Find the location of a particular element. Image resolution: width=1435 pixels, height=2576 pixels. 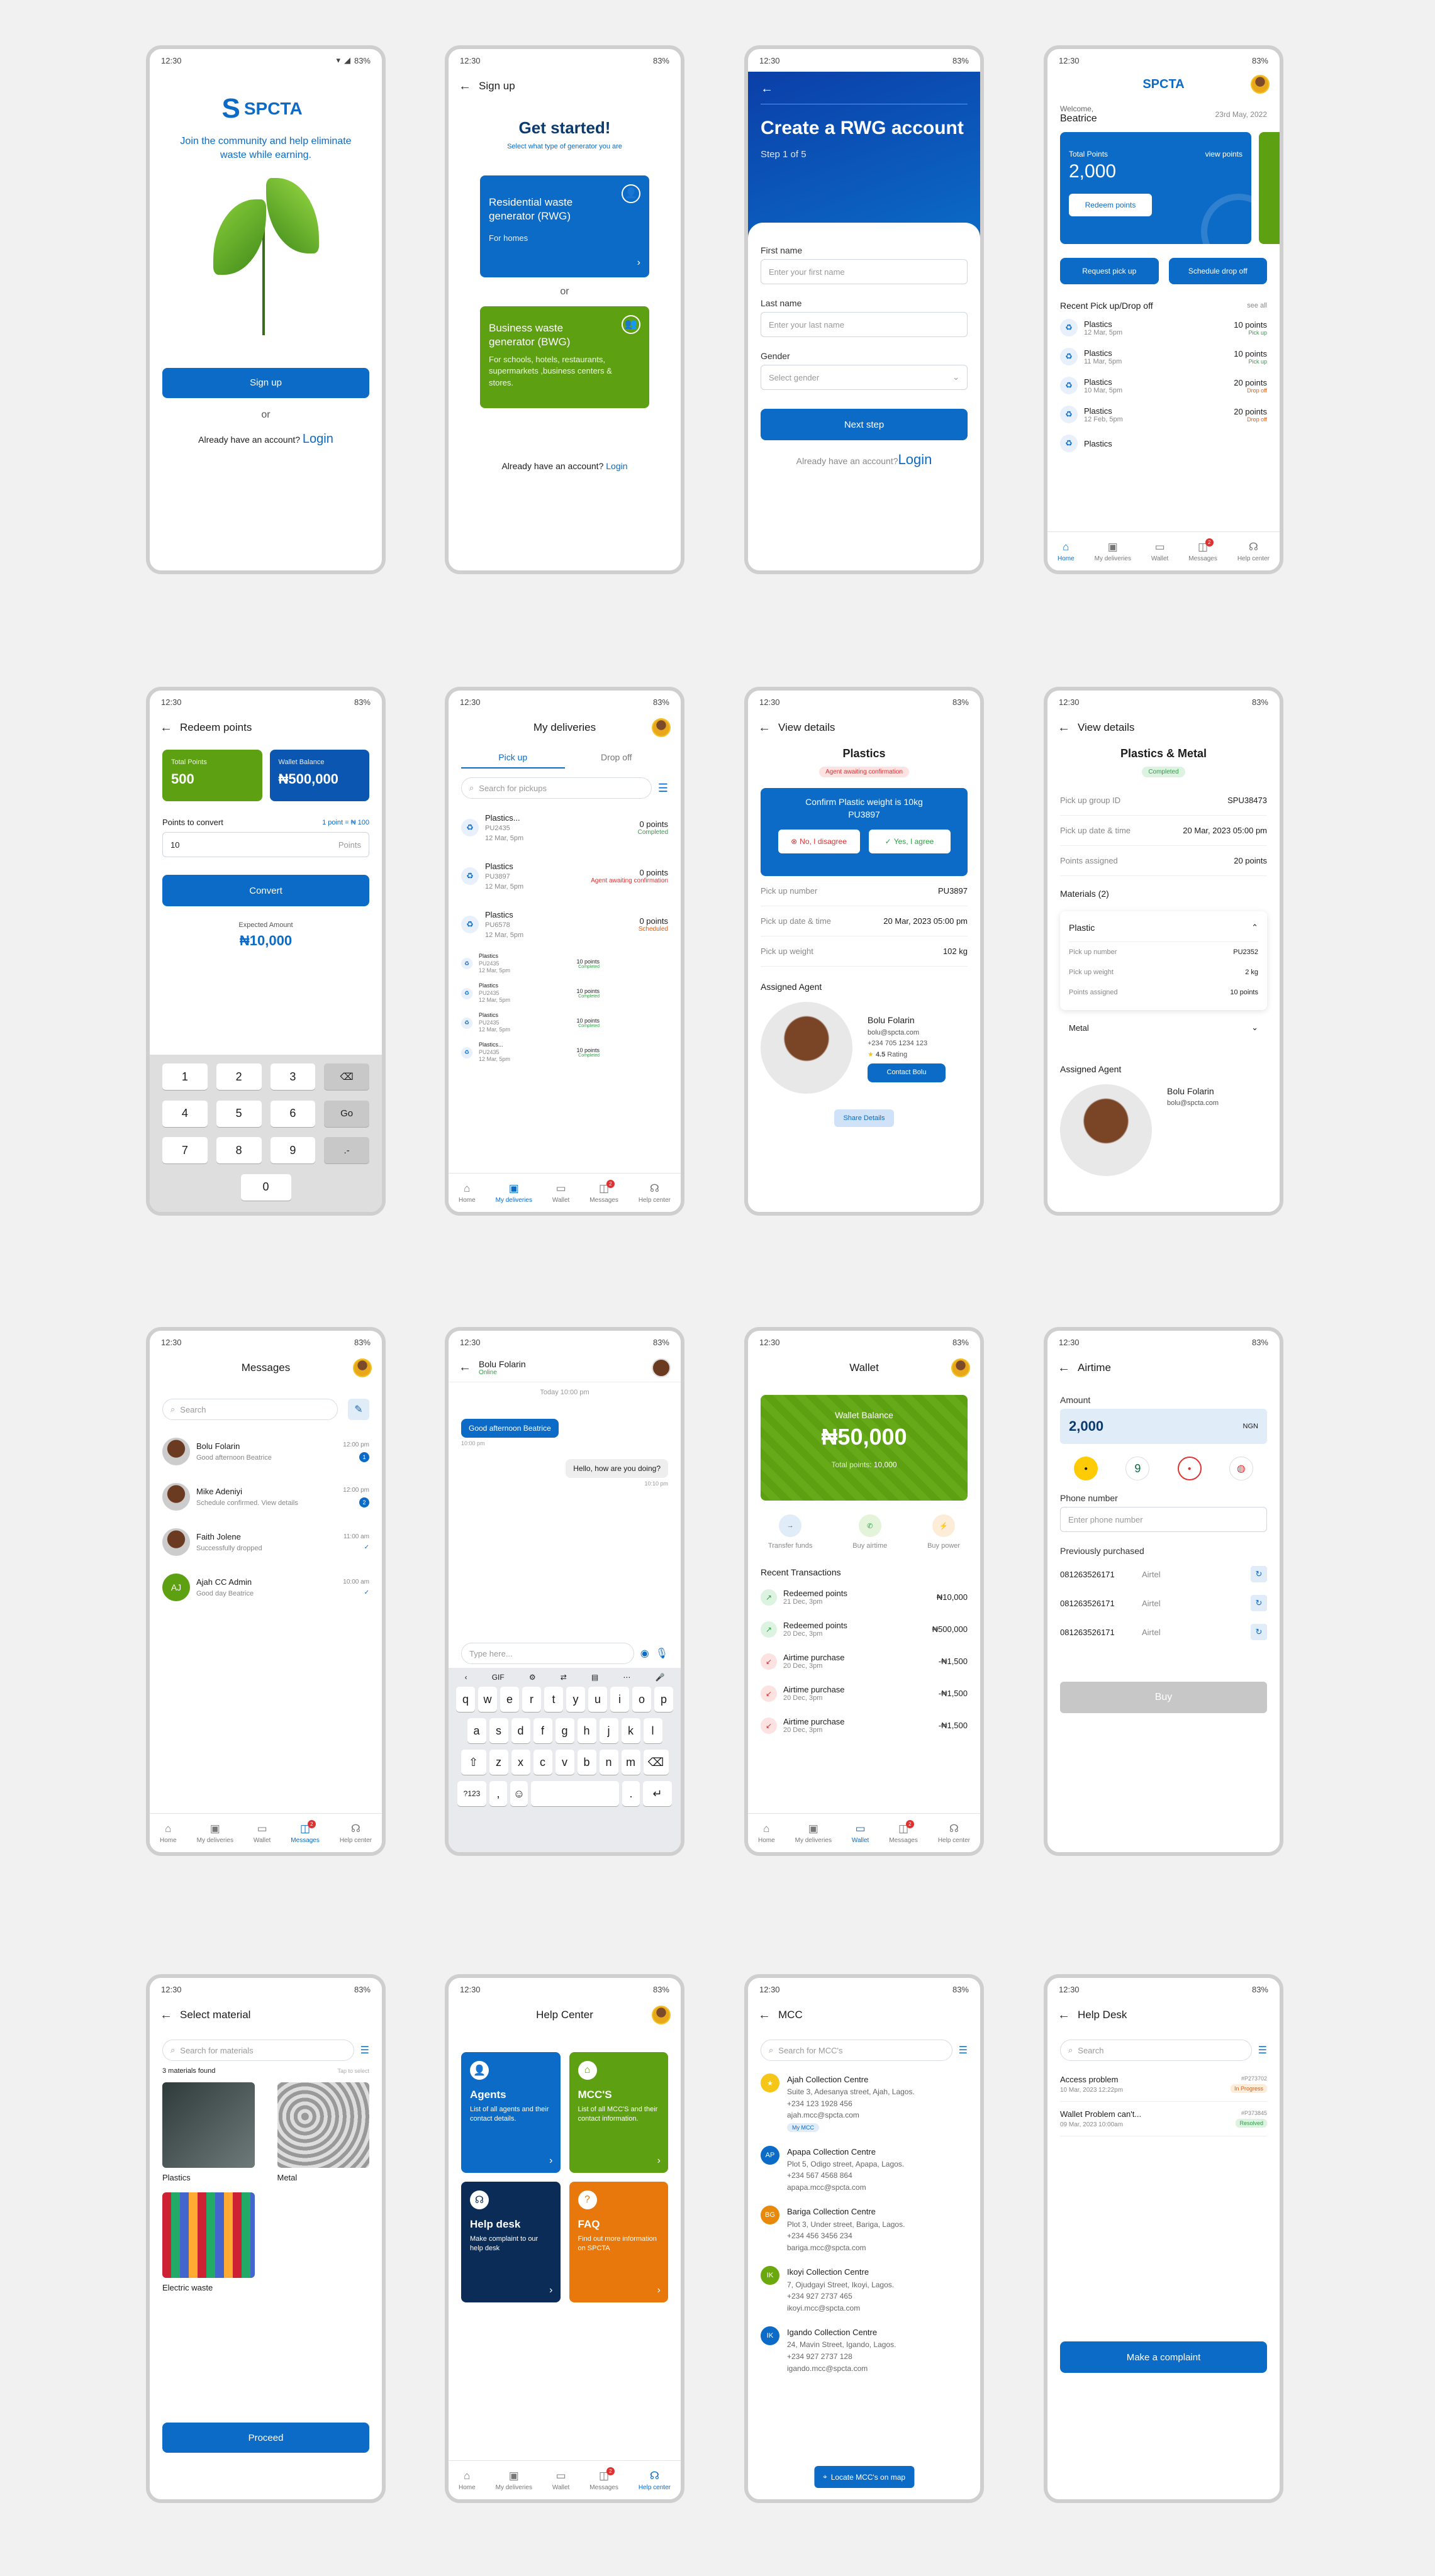

next-step-button: Next step is located at coordinates (864, 424).